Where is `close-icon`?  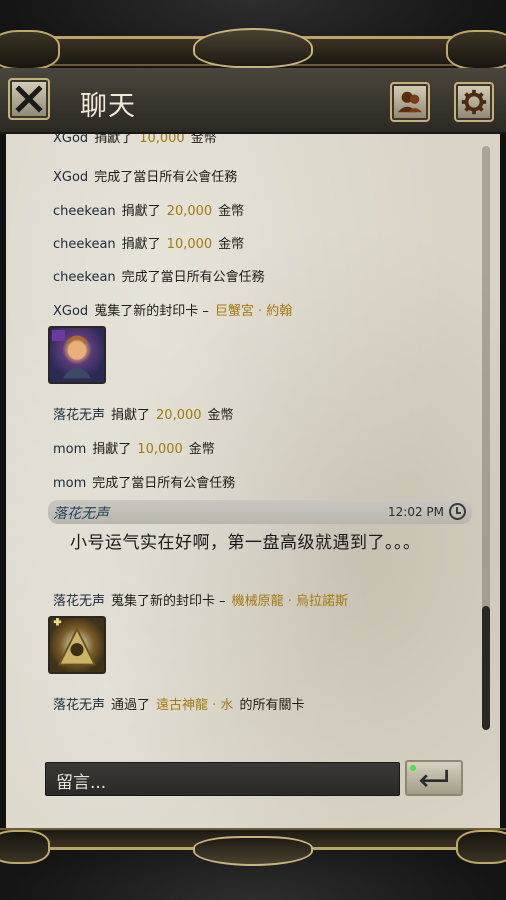 close-icon is located at coordinates (29, 99).